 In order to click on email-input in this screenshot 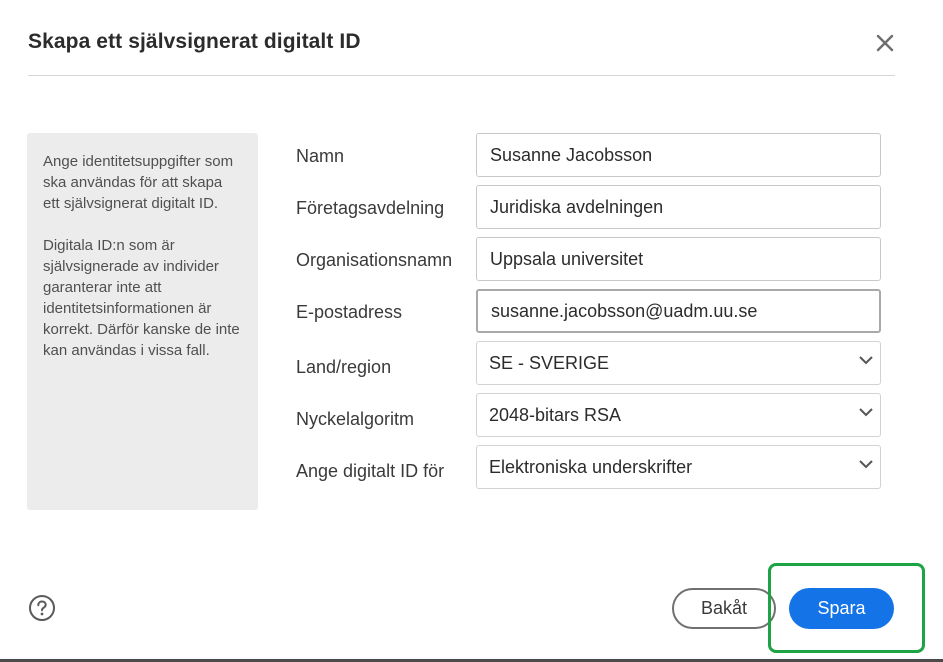, I will do `click(678, 311)`.